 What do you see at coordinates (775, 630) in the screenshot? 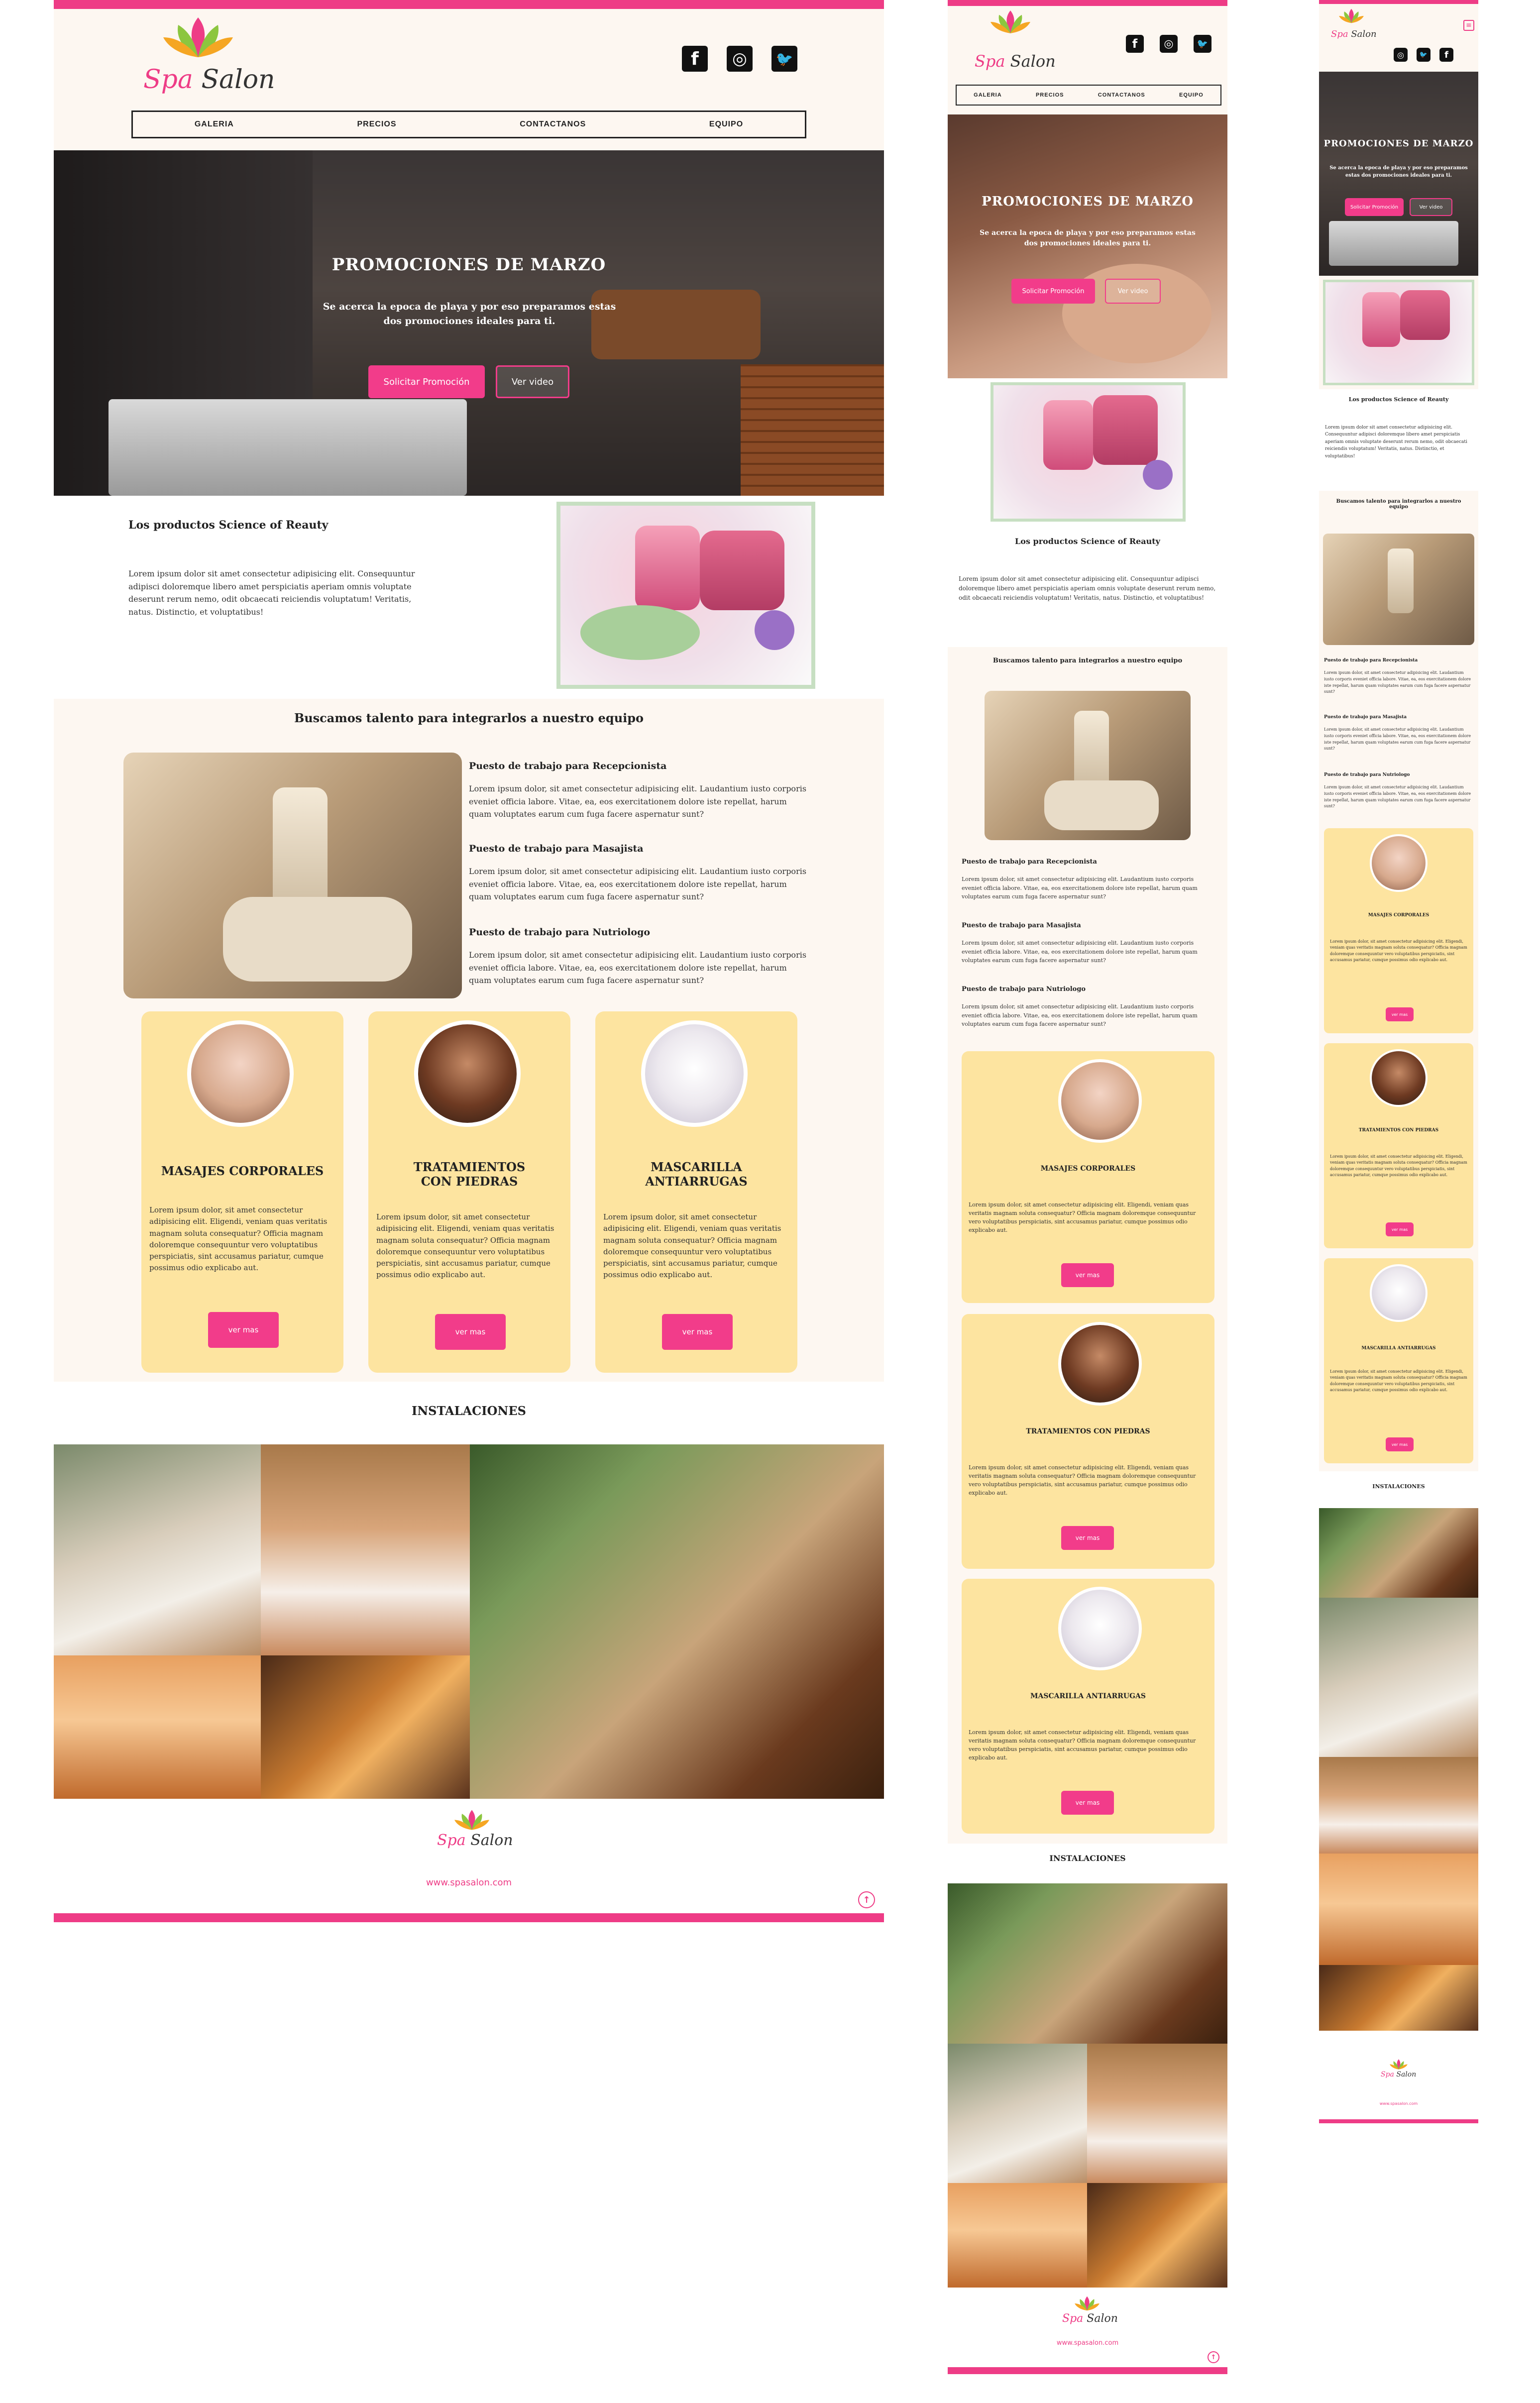
I see `flower-shape` at bounding box center [775, 630].